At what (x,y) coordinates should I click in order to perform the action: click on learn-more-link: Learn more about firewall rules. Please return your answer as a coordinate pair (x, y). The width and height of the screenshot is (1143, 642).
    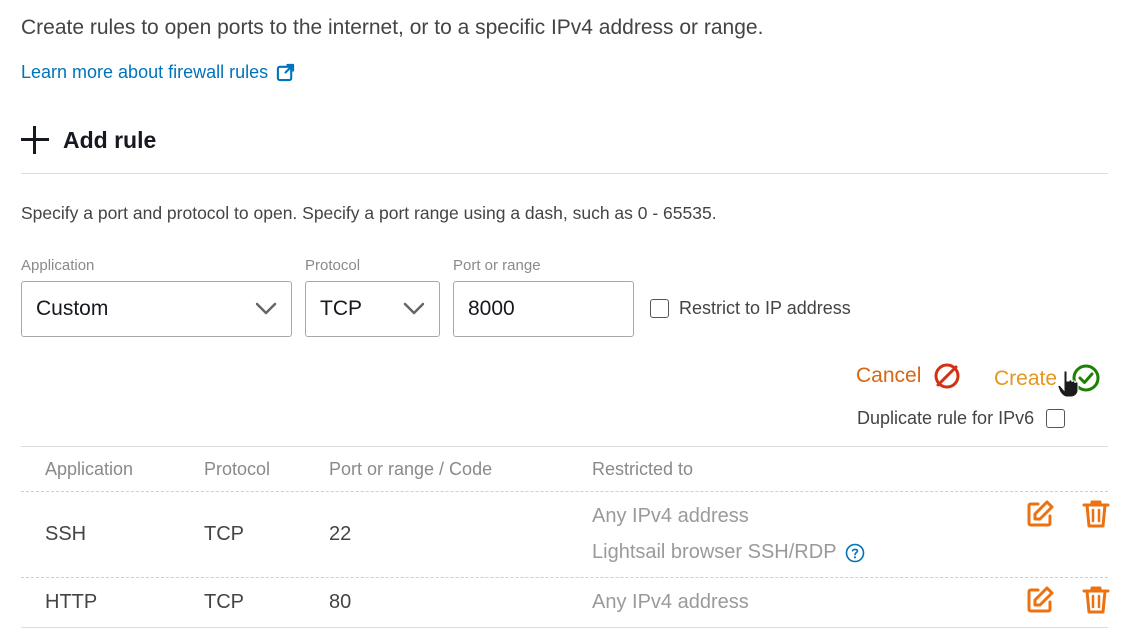
    Looking at the image, I should click on (158, 72).